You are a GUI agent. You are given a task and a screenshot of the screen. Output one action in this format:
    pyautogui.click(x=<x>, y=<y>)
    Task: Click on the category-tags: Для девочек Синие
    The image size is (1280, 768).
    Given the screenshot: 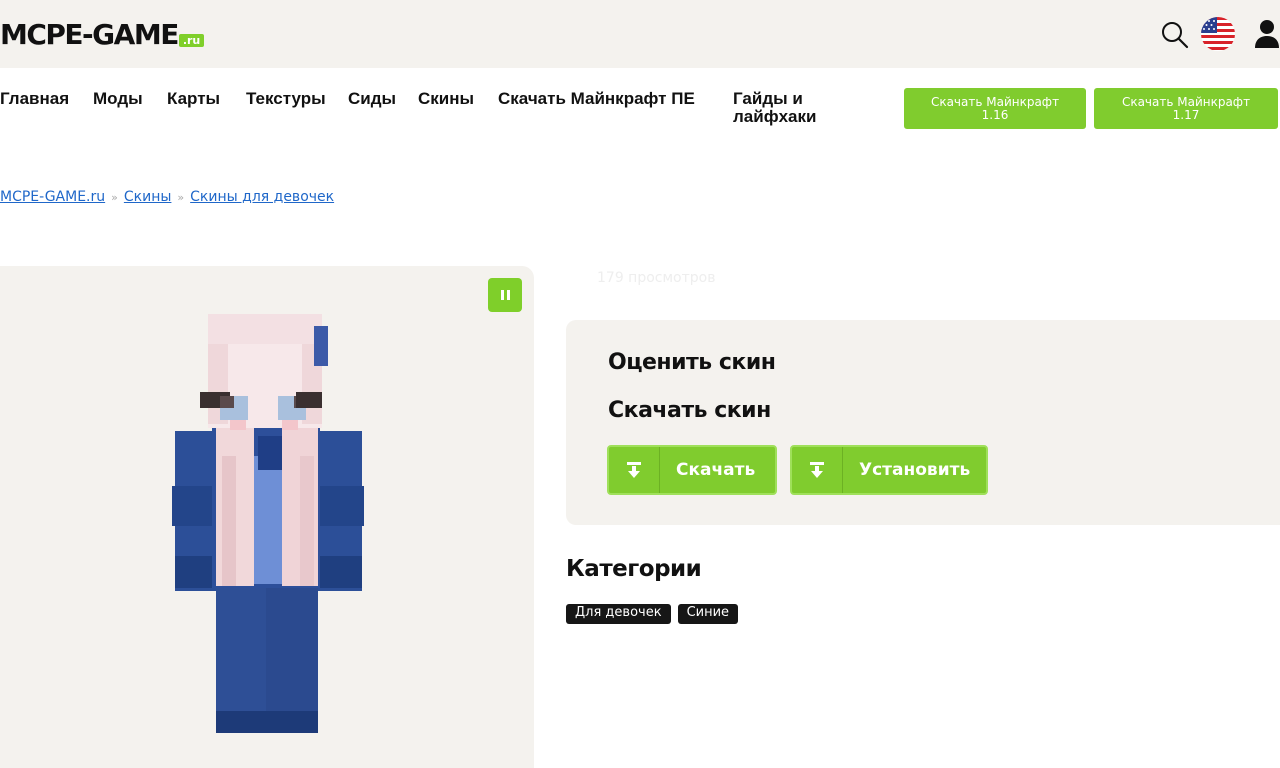 What is the action you would take?
    pyautogui.click(x=652, y=614)
    